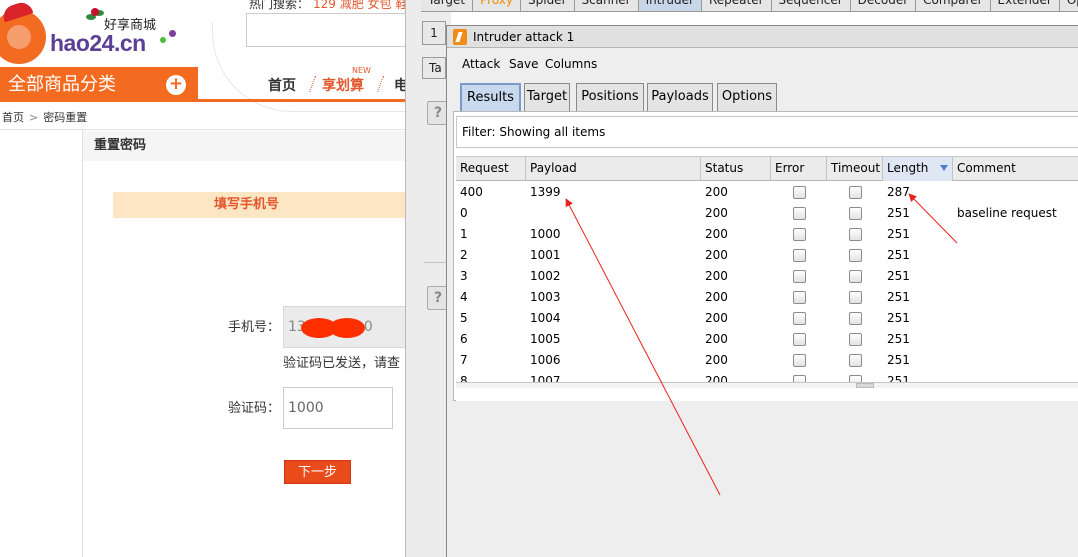 The height and width of the screenshot is (557, 1078). Describe the element at coordinates (767, 255) in the screenshot. I see `table-row: 2 1001 200 251` at that location.